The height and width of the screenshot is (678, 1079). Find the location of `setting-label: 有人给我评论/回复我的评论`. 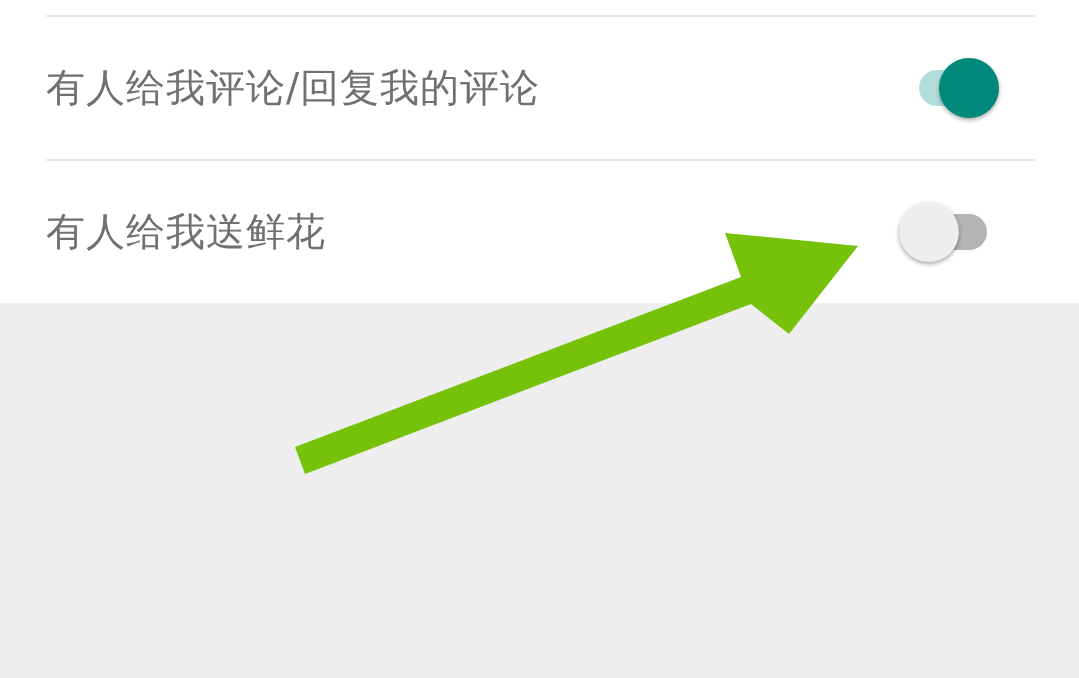

setting-label: 有人给我评论/回复我的评论 is located at coordinates (293, 88).